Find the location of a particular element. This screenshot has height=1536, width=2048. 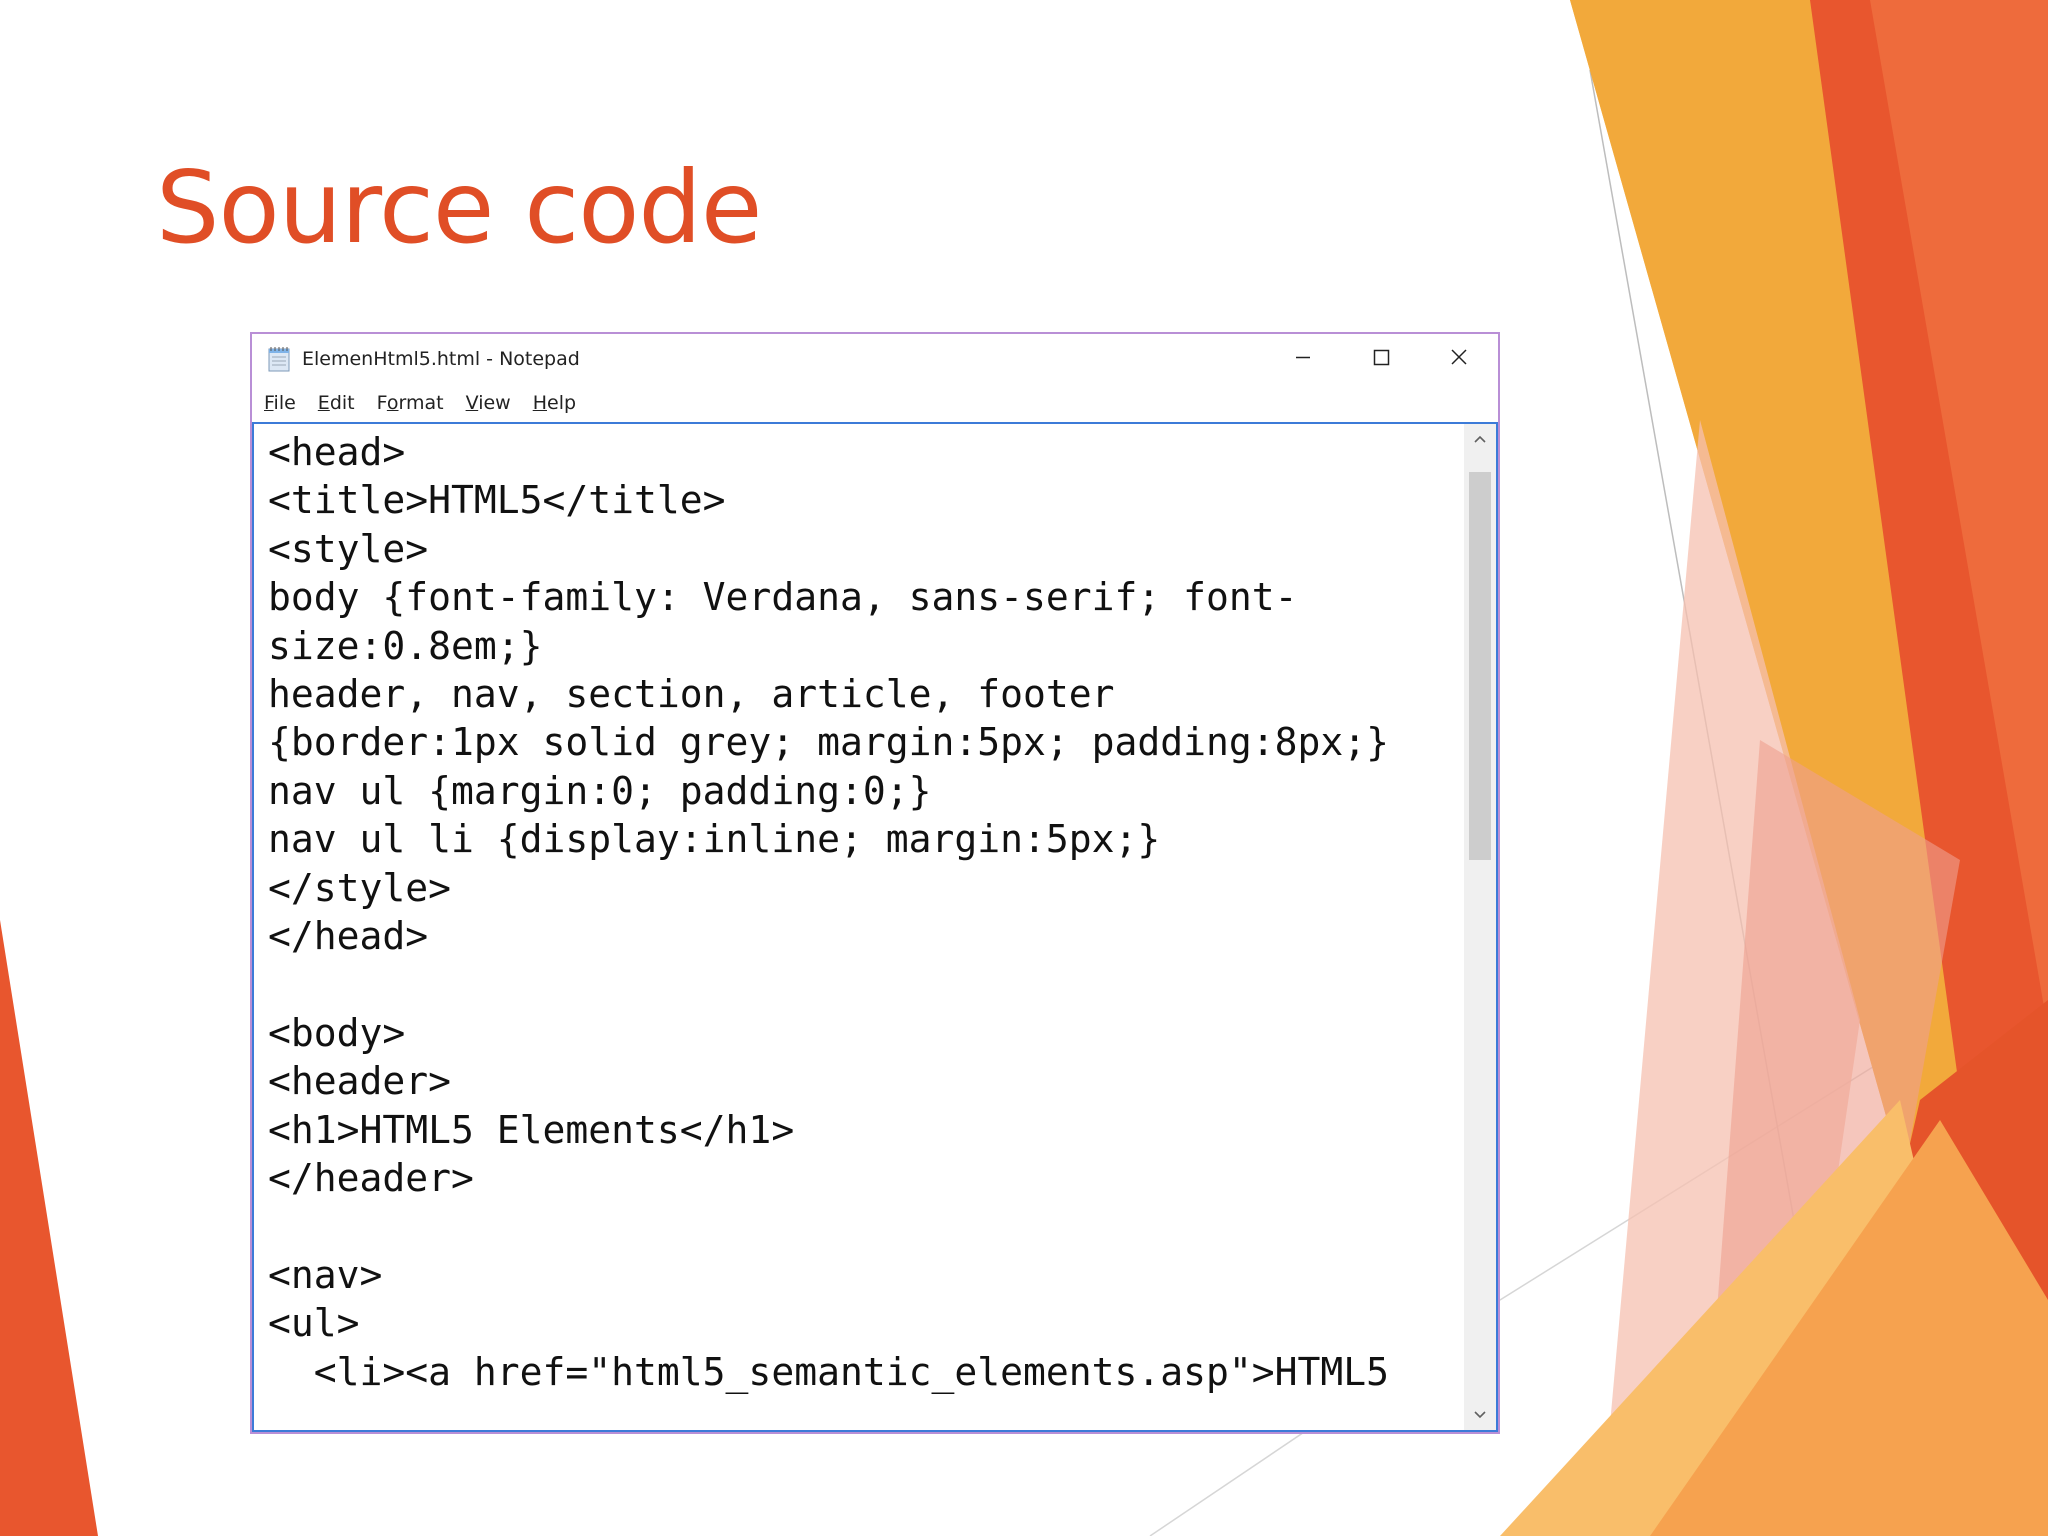

menu-view-accesskey: V is located at coordinates (472, 403).